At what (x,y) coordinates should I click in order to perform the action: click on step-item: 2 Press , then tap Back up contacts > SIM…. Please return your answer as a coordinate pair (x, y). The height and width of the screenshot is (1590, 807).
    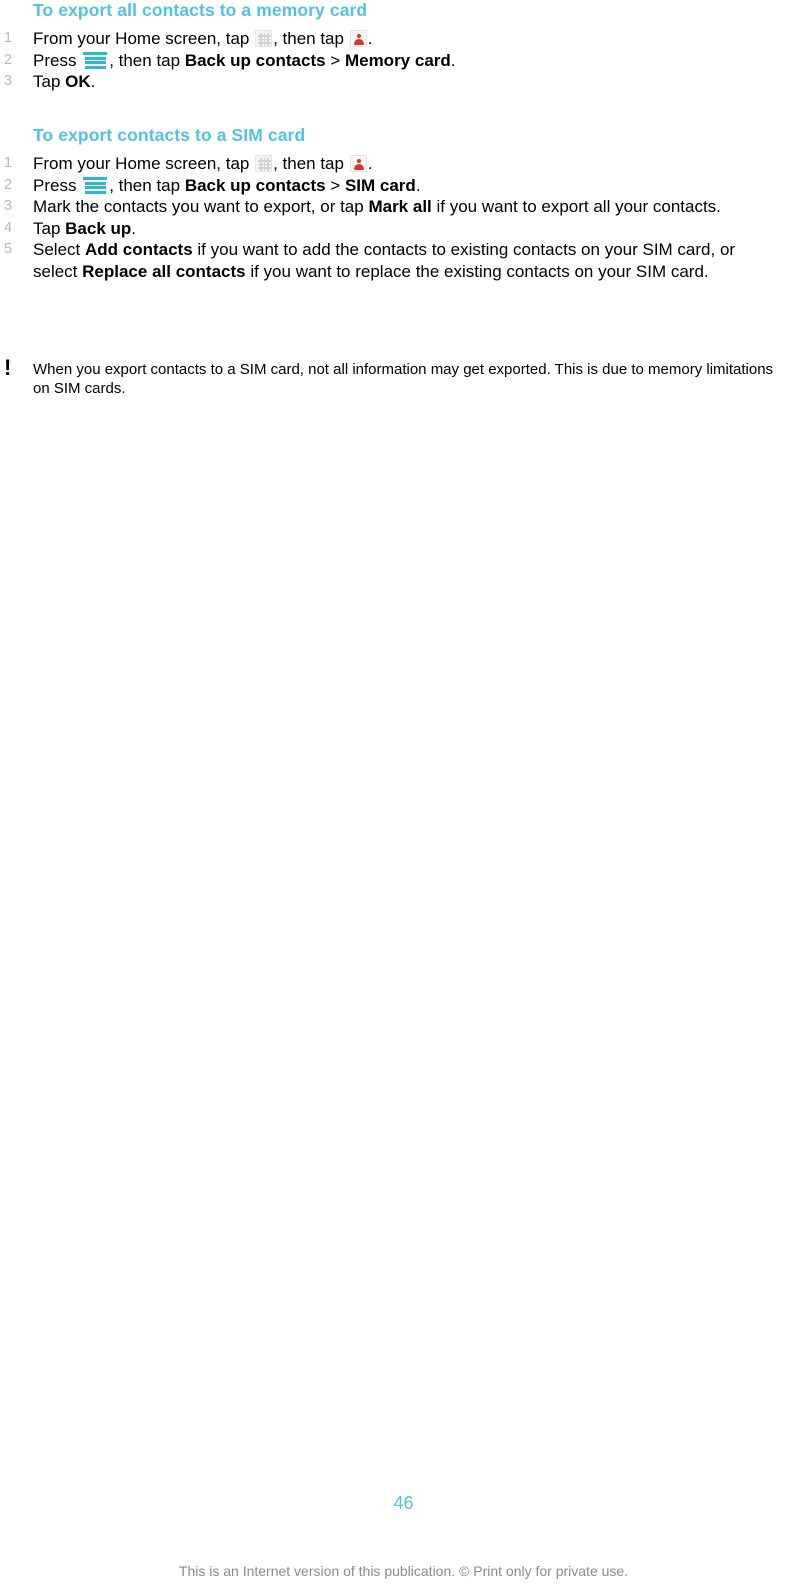
    Looking at the image, I should click on (403, 186).